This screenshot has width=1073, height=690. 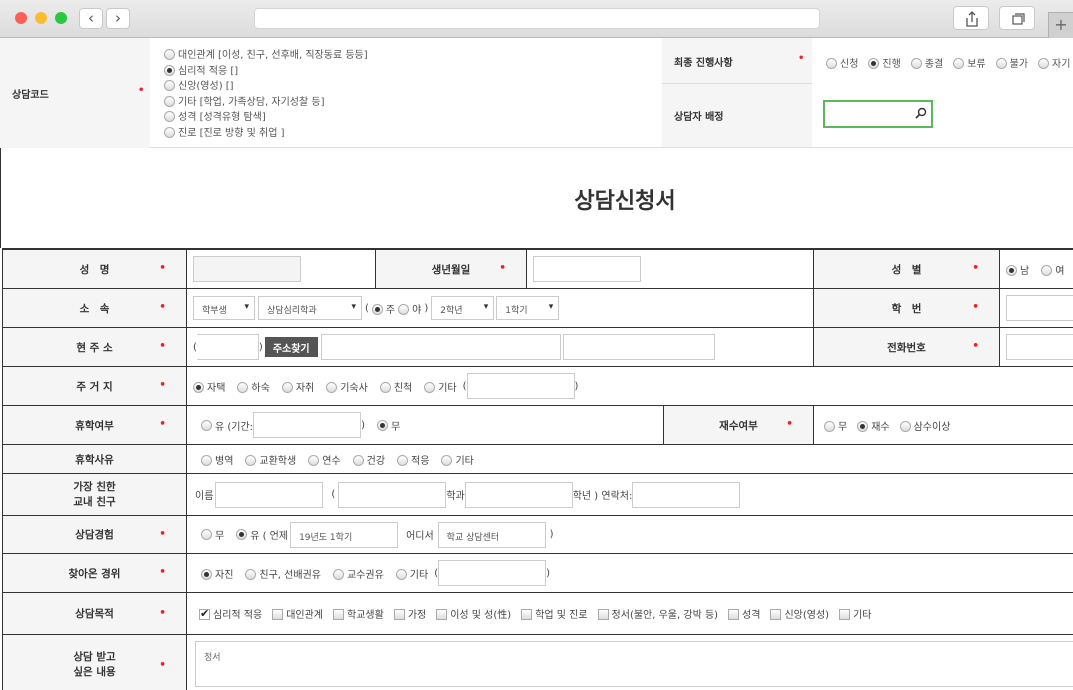 What do you see at coordinates (969, 64) in the screenshot?
I see `radio-option: 보류` at bounding box center [969, 64].